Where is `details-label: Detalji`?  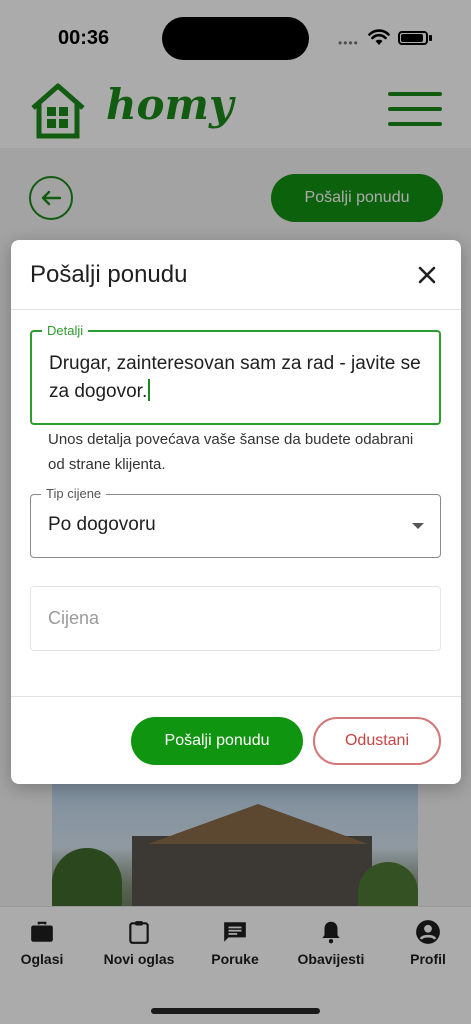 details-label: Detalji is located at coordinates (65, 330).